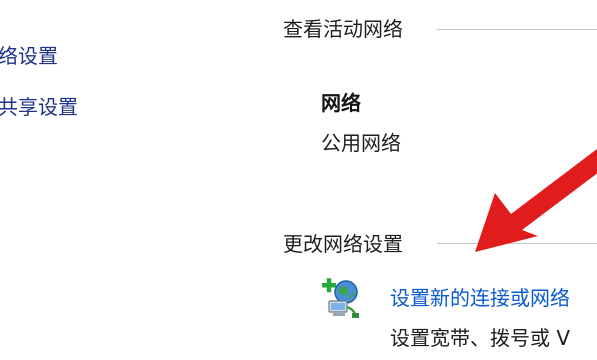 The width and height of the screenshot is (597, 360). I want to click on network-type-link: 公用网络, so click(361, 141).